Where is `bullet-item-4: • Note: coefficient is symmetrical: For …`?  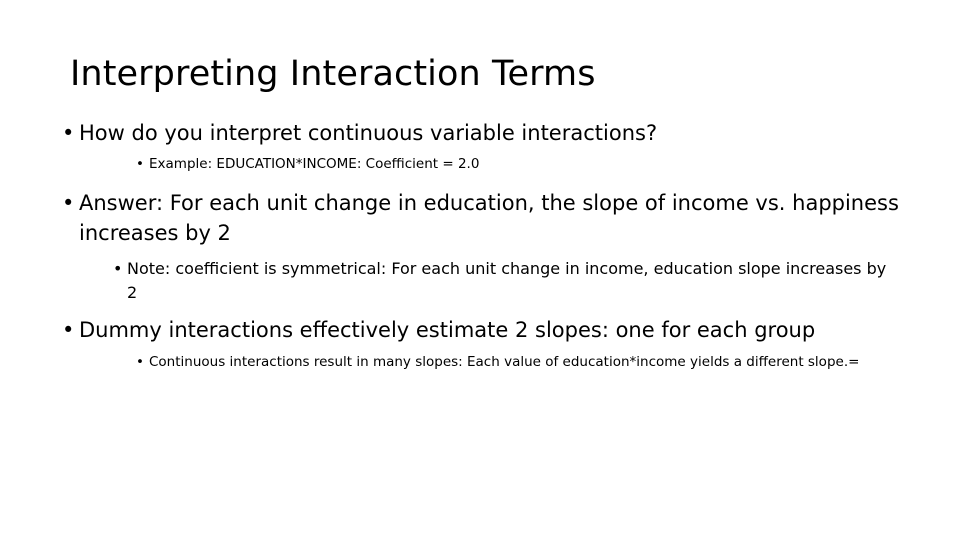
bullet-item-4: • Note: coefficient is symmetrical: For … is located at coordinates (480, 281).